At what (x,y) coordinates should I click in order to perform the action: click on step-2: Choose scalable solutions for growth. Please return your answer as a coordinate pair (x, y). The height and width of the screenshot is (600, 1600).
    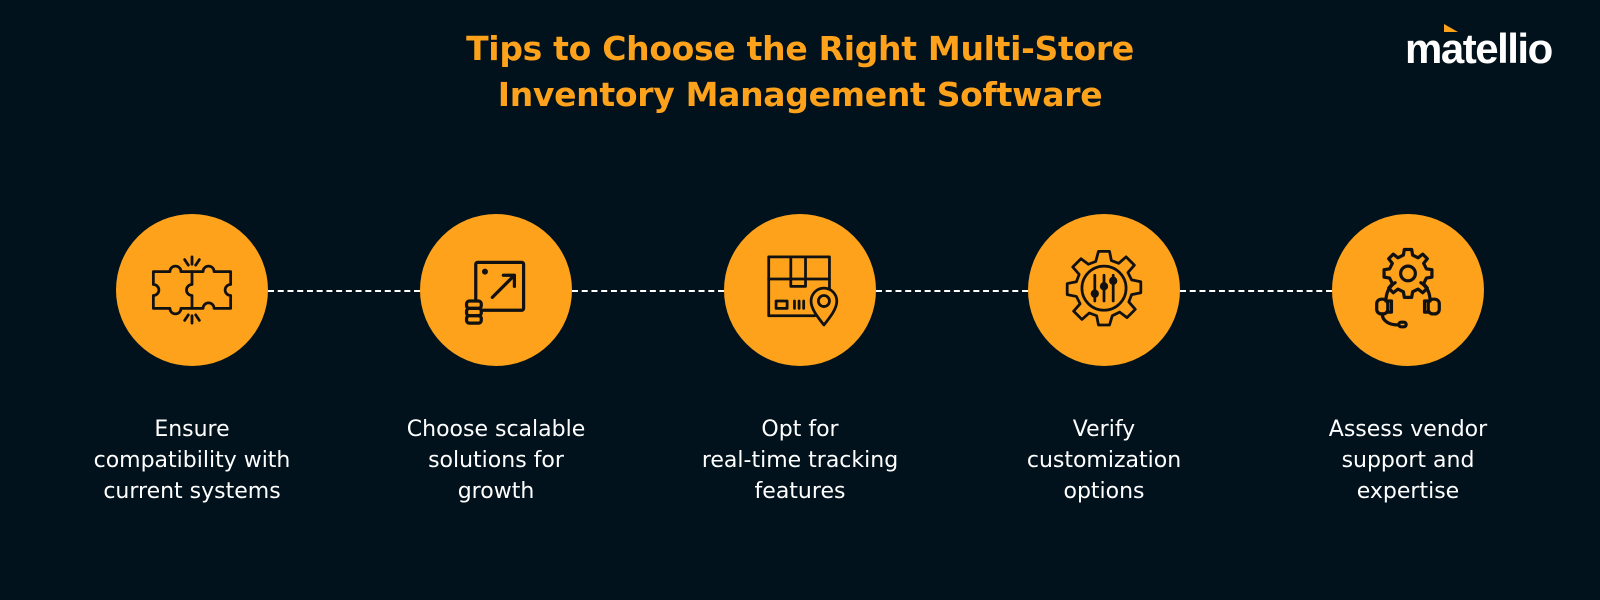
    Looking at the image, I should click on (496, 360).